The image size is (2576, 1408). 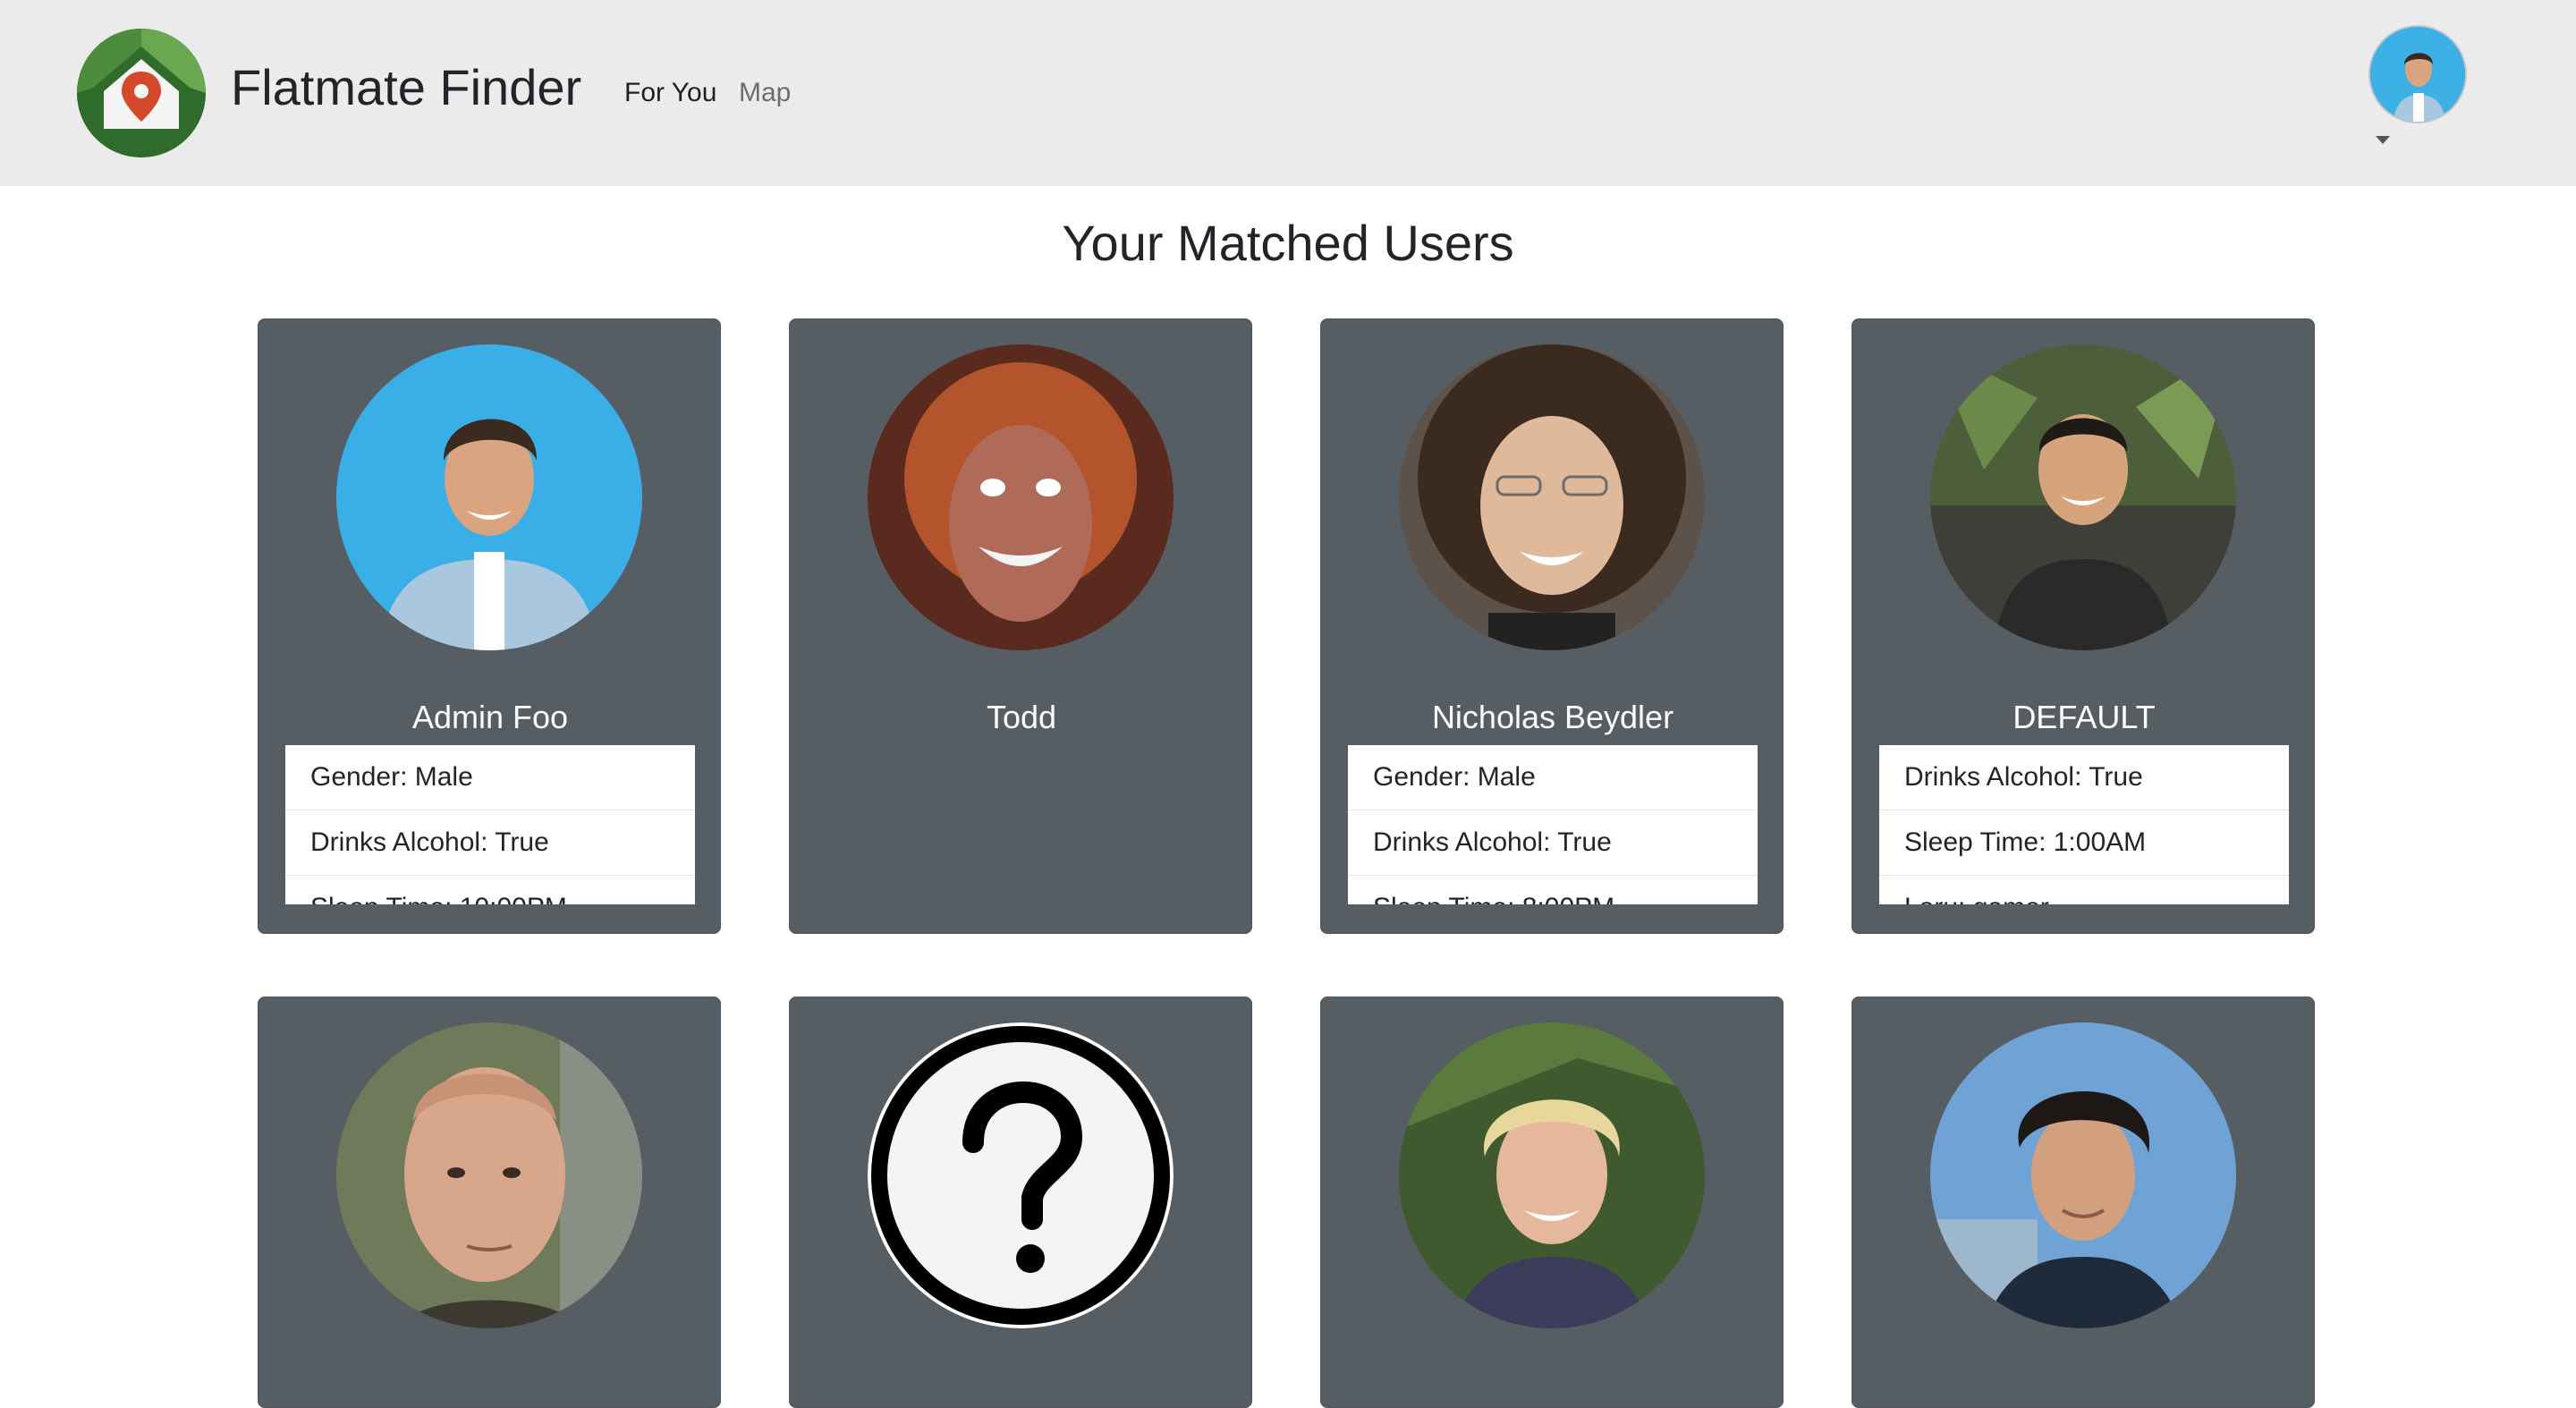 I want to click on attribute-item: Sleep Time: 1:00AM, so click(x=2084, y=843).